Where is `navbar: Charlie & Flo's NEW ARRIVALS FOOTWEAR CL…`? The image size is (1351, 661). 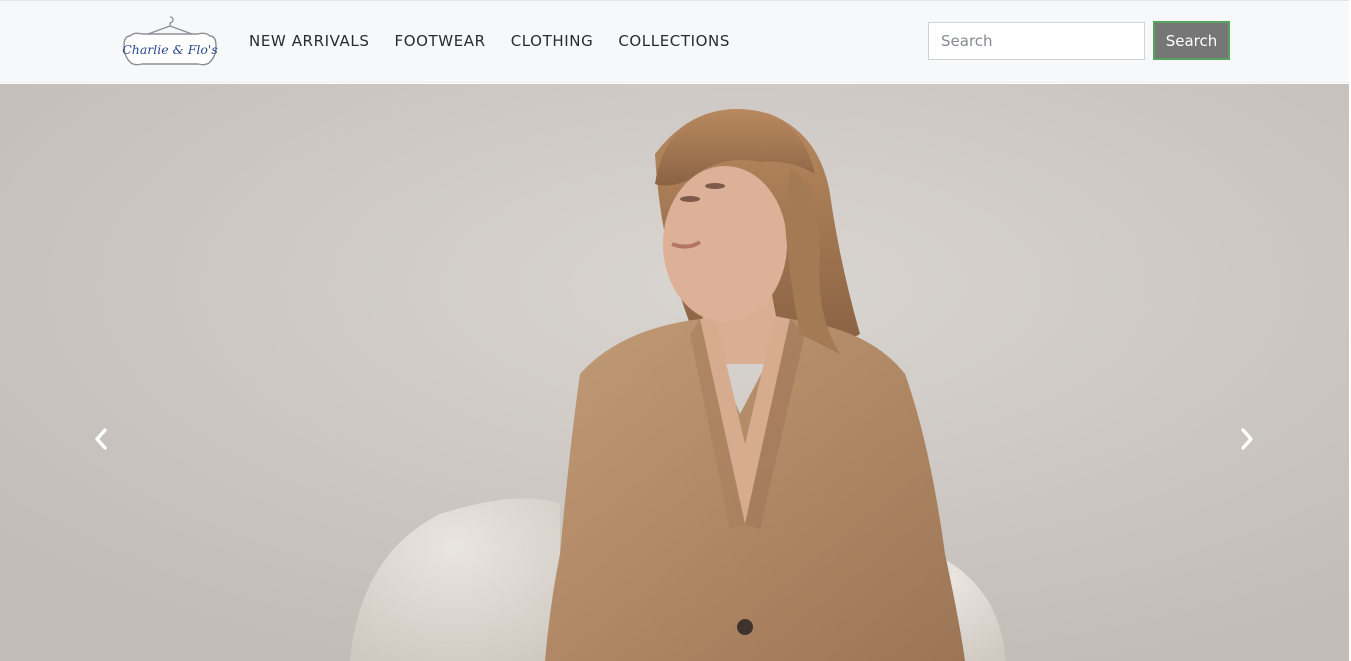
navbar: Charlie & Flo's NEW ARRIVALS FOOTWEAR CL… is located at coordinates (675, 41).